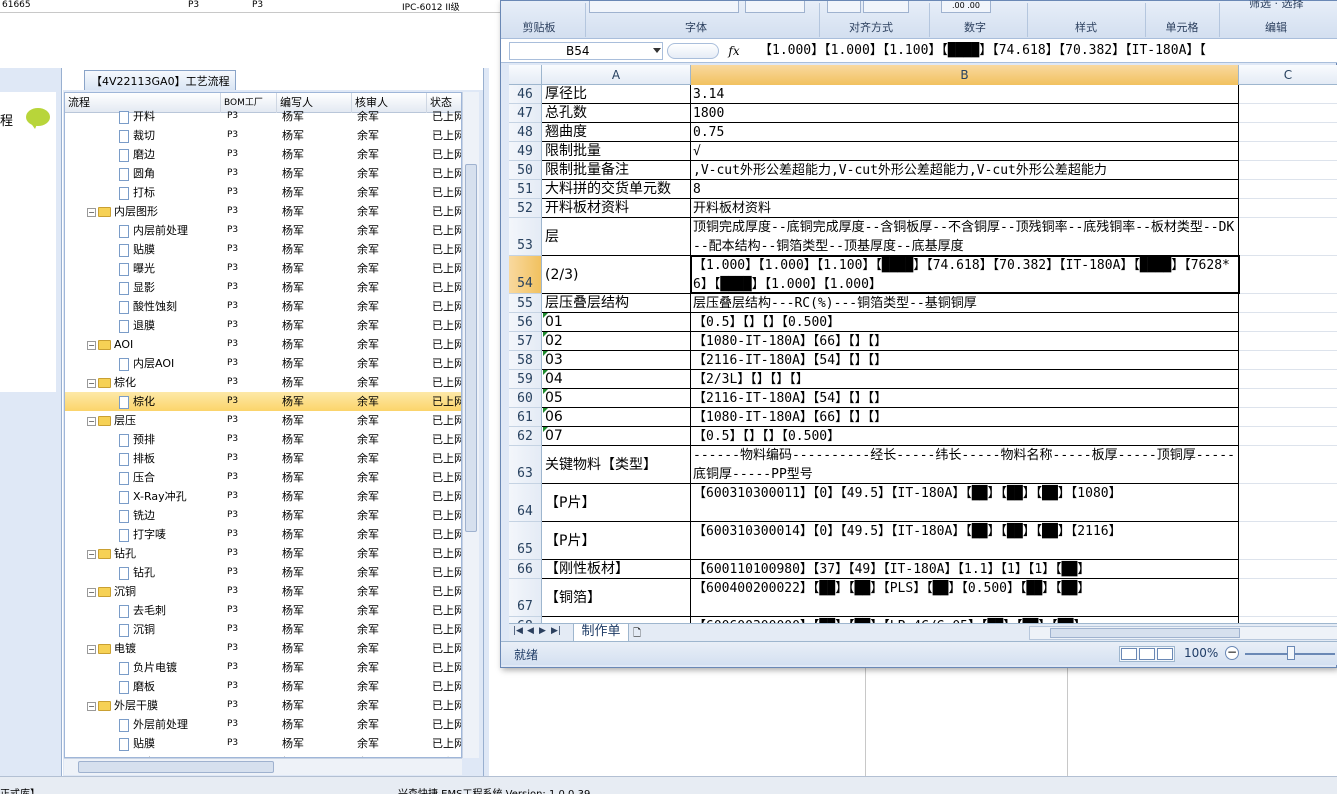 The height and width of the screenshot is (794, 1337). I want to click on tree-row: 磨边 P3 杨军 余军 已上网, so click(263, 154).